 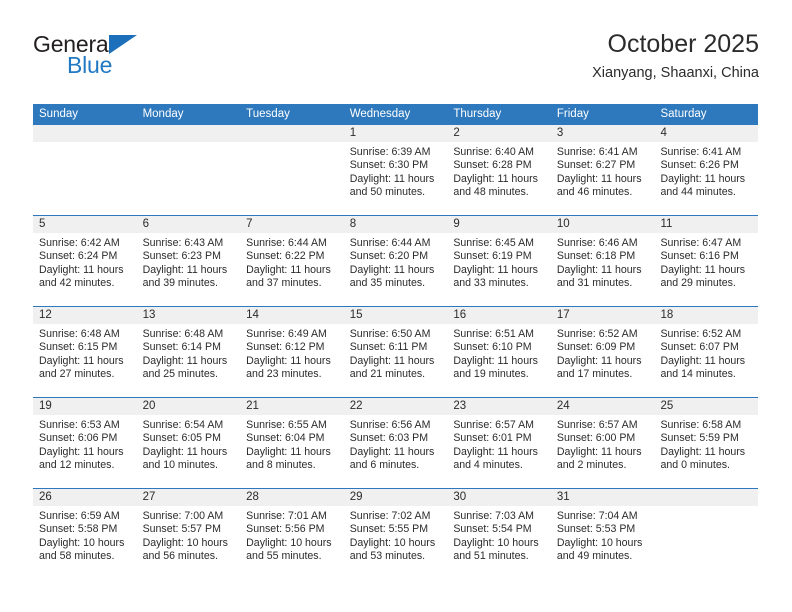 What do you see at coordinates (594, 191) in the screenshot?
I see `daylight-text-cont: and 46 minutes.` at bounding box center [594, 191].